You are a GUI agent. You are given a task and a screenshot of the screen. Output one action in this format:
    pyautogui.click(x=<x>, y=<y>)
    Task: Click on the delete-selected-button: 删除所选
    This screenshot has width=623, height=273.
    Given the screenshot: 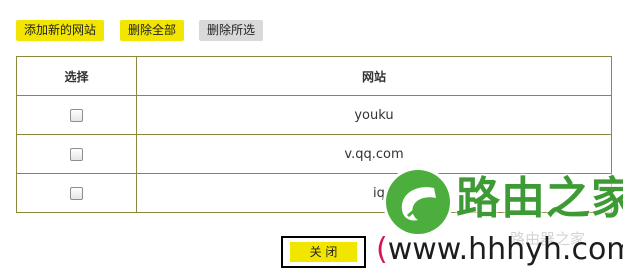 What is the action you would take?
    pyautogui.click(x=231, y=30)
    